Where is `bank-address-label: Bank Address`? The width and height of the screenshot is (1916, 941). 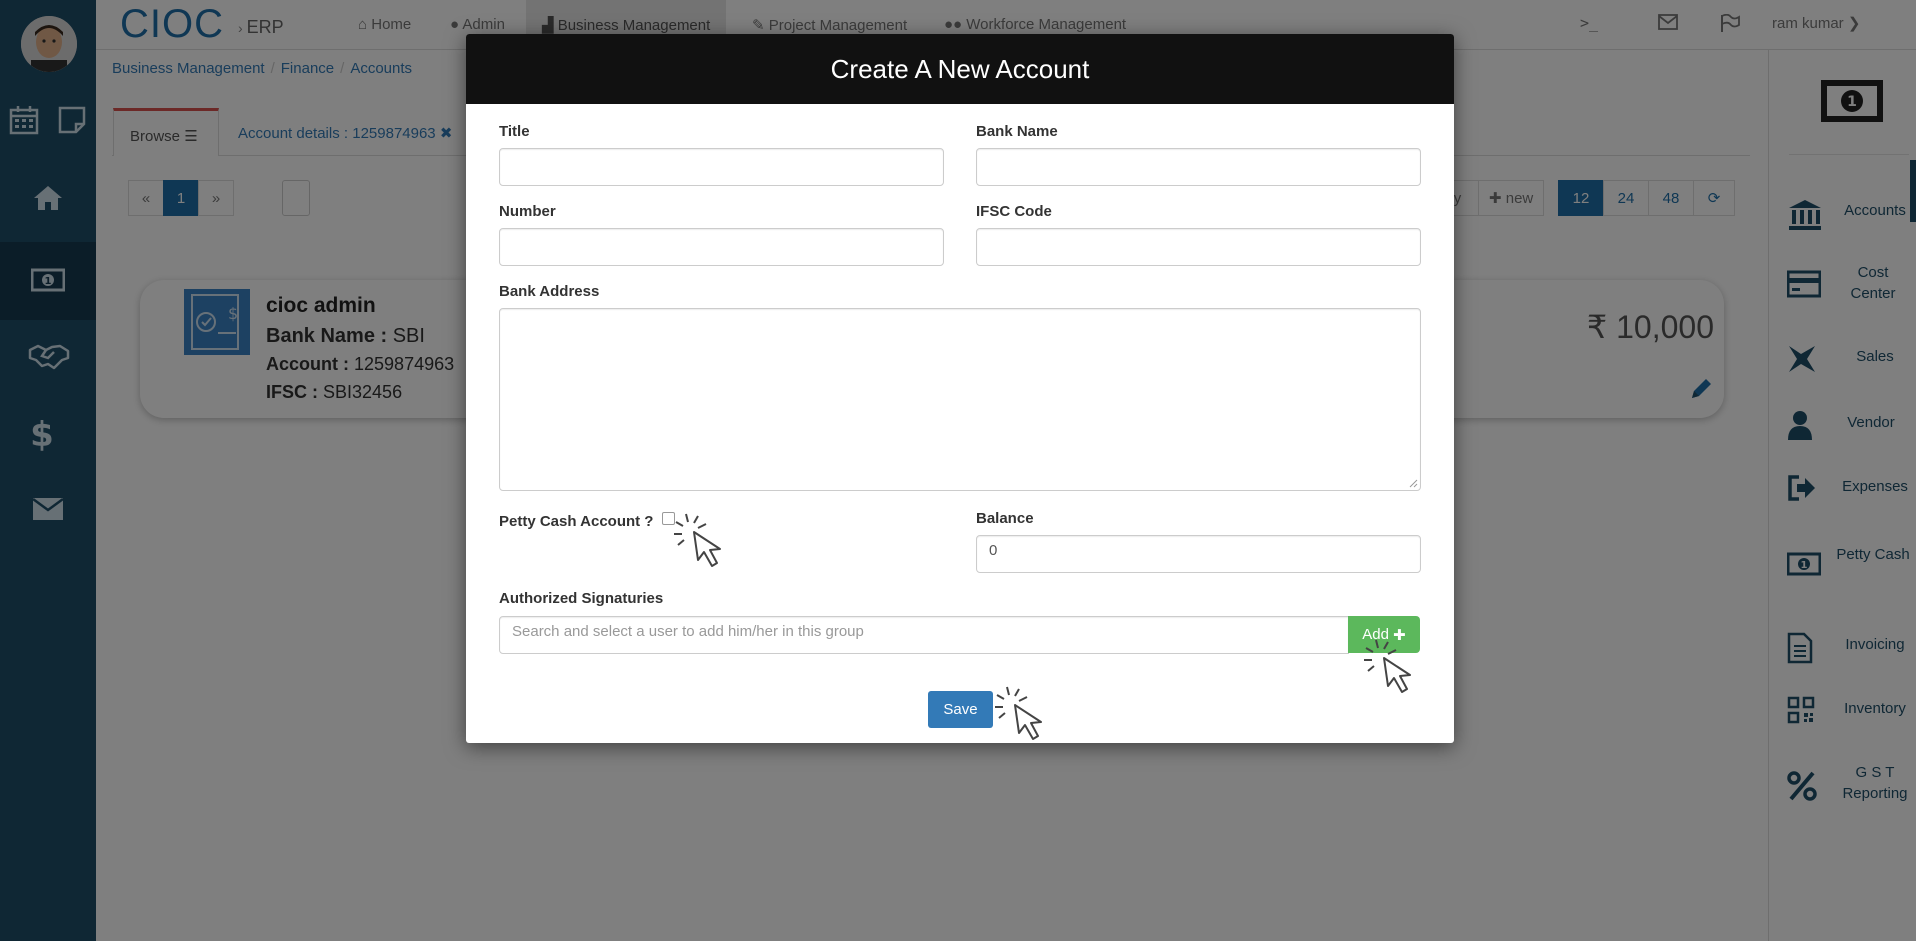
bank-address-label: Bank Address is located at coordinates (549, 291).